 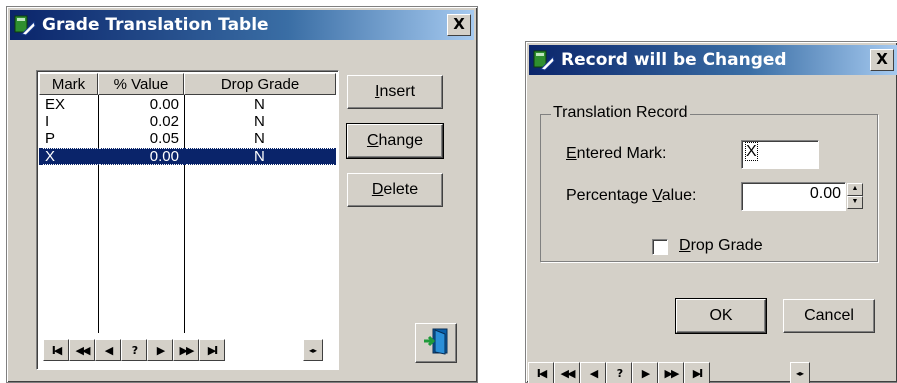 What do you see at coordinates (372, 140) in the screenshot?
I see `change-accel: C` at bounding box center [372, 140].